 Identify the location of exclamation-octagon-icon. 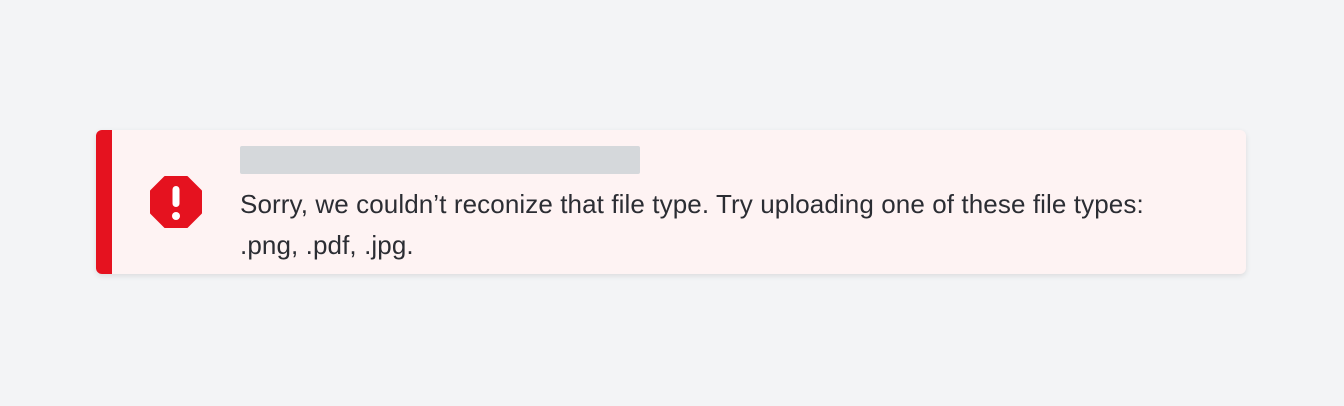
(176, 202).